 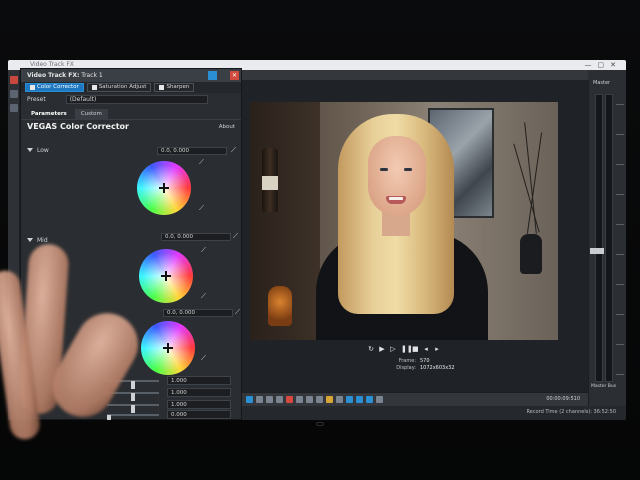 I want to click on next-frame-icon: ▸, so click(x=437, y=349).